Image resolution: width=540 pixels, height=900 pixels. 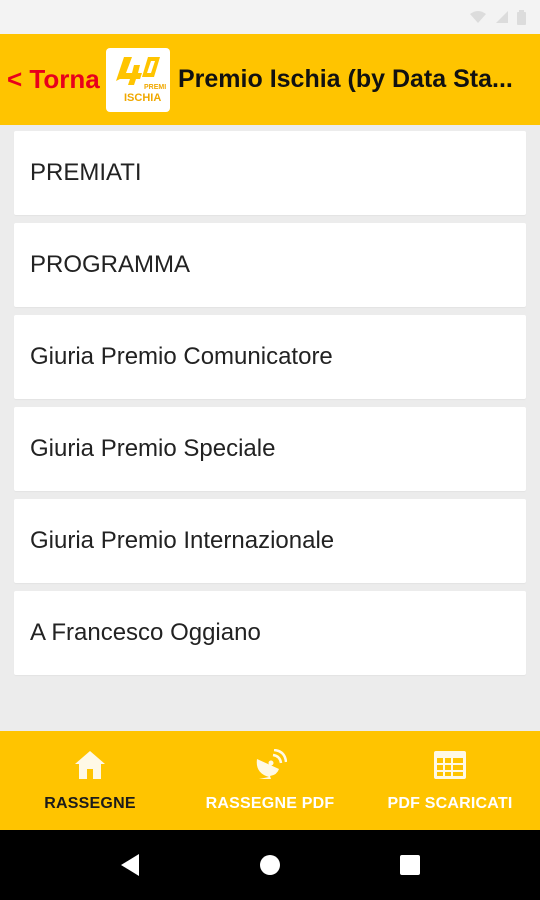 I want to click on list-item-label: PREMIATI, so click(x=86, y=172).